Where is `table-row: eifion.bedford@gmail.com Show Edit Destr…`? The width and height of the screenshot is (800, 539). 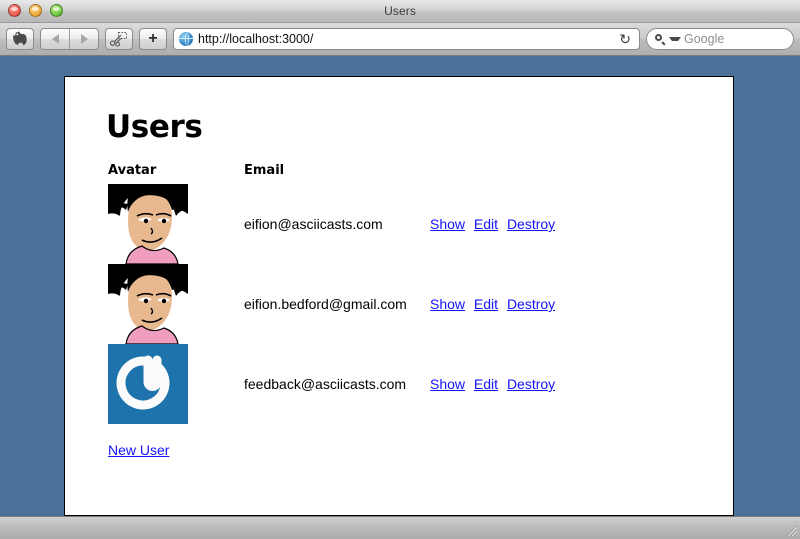
table-row: eifion.bedford@gmail.com Show Edit Destr… is located at coordinates (331, 304).